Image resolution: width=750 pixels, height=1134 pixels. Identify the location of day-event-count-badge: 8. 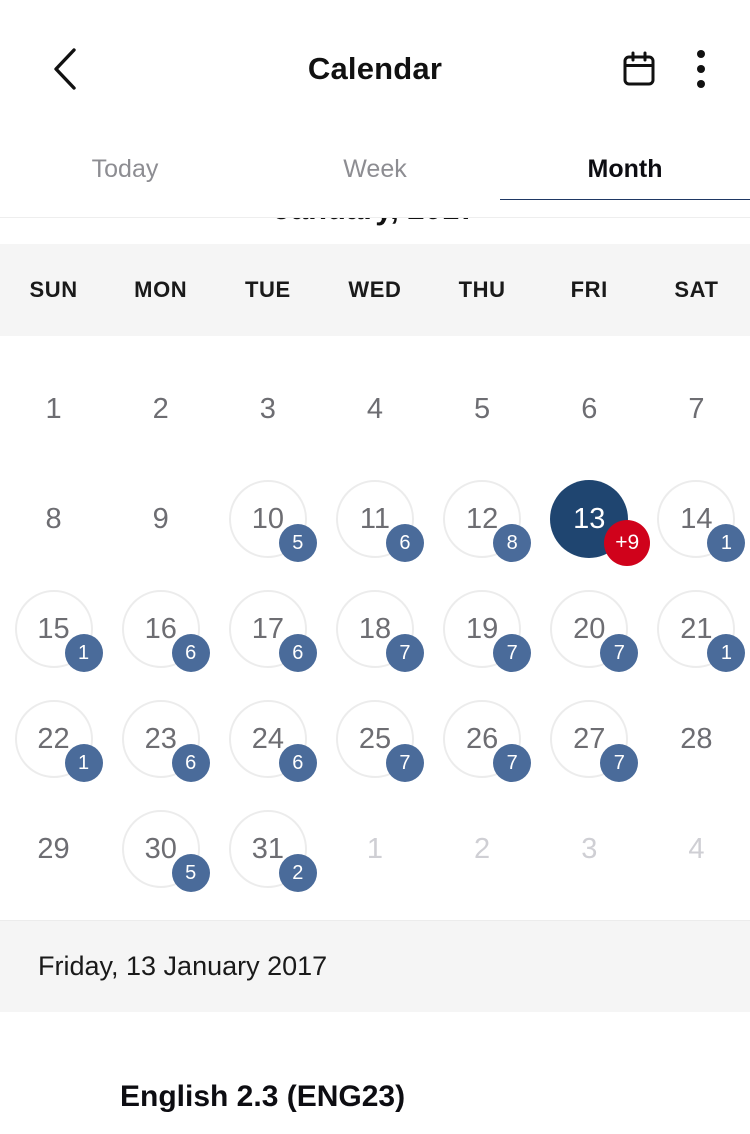
(512, 543).